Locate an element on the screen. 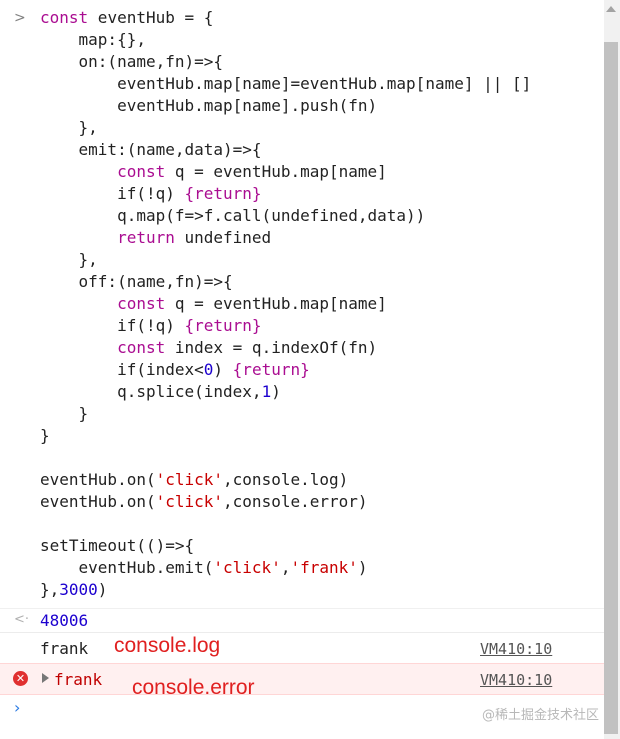 This screenshot has width=620, height=739. code-line: eventHub.on('click',console.error) is located at coordinates (204, 501).